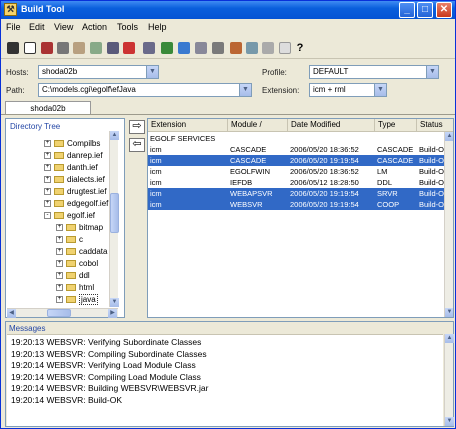 The image size is (456, 429). I want to click on maximize-button: □, so click(425, 10).